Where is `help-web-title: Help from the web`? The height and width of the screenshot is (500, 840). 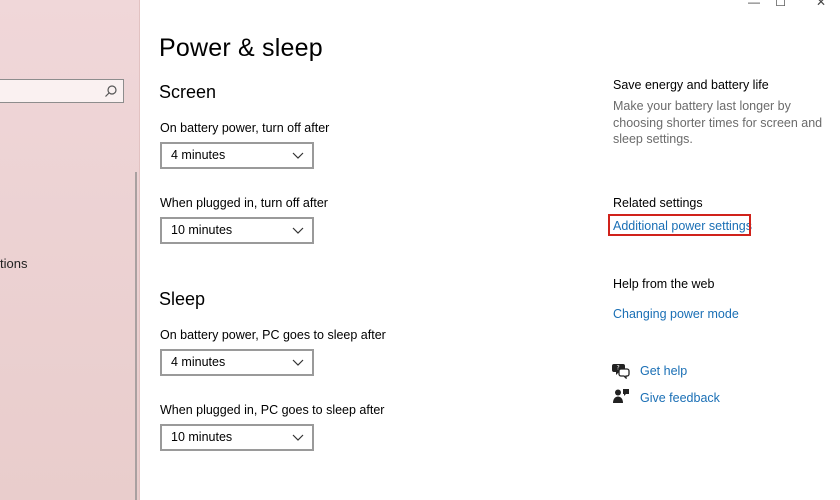 help-web-title: Help from the web is located at coordinates (664, 284).